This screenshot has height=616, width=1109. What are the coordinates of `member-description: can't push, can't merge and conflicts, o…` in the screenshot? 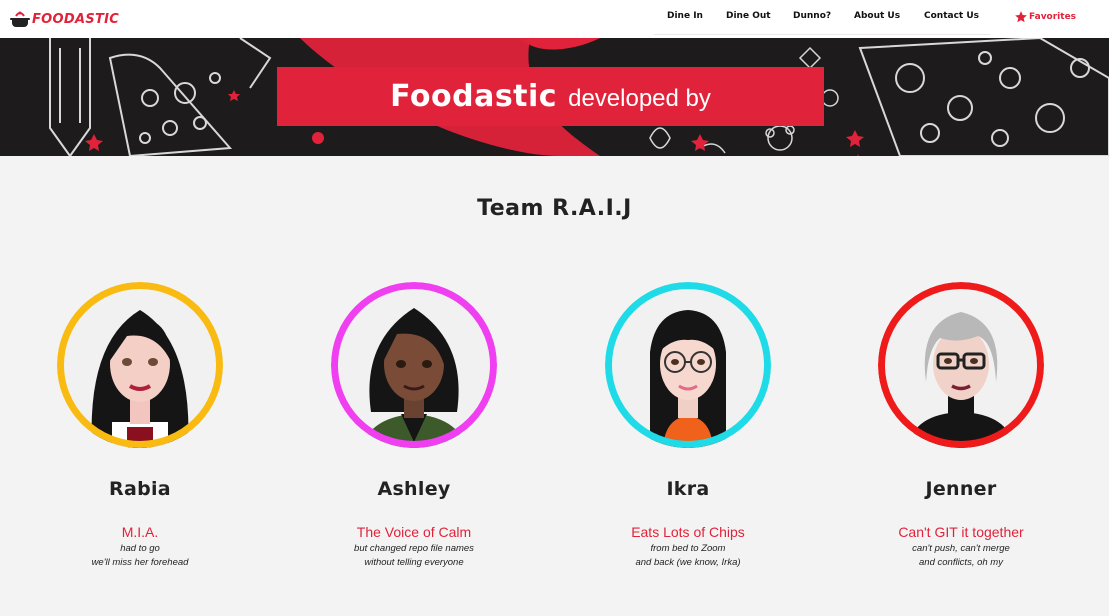 It's located at (961, 556).